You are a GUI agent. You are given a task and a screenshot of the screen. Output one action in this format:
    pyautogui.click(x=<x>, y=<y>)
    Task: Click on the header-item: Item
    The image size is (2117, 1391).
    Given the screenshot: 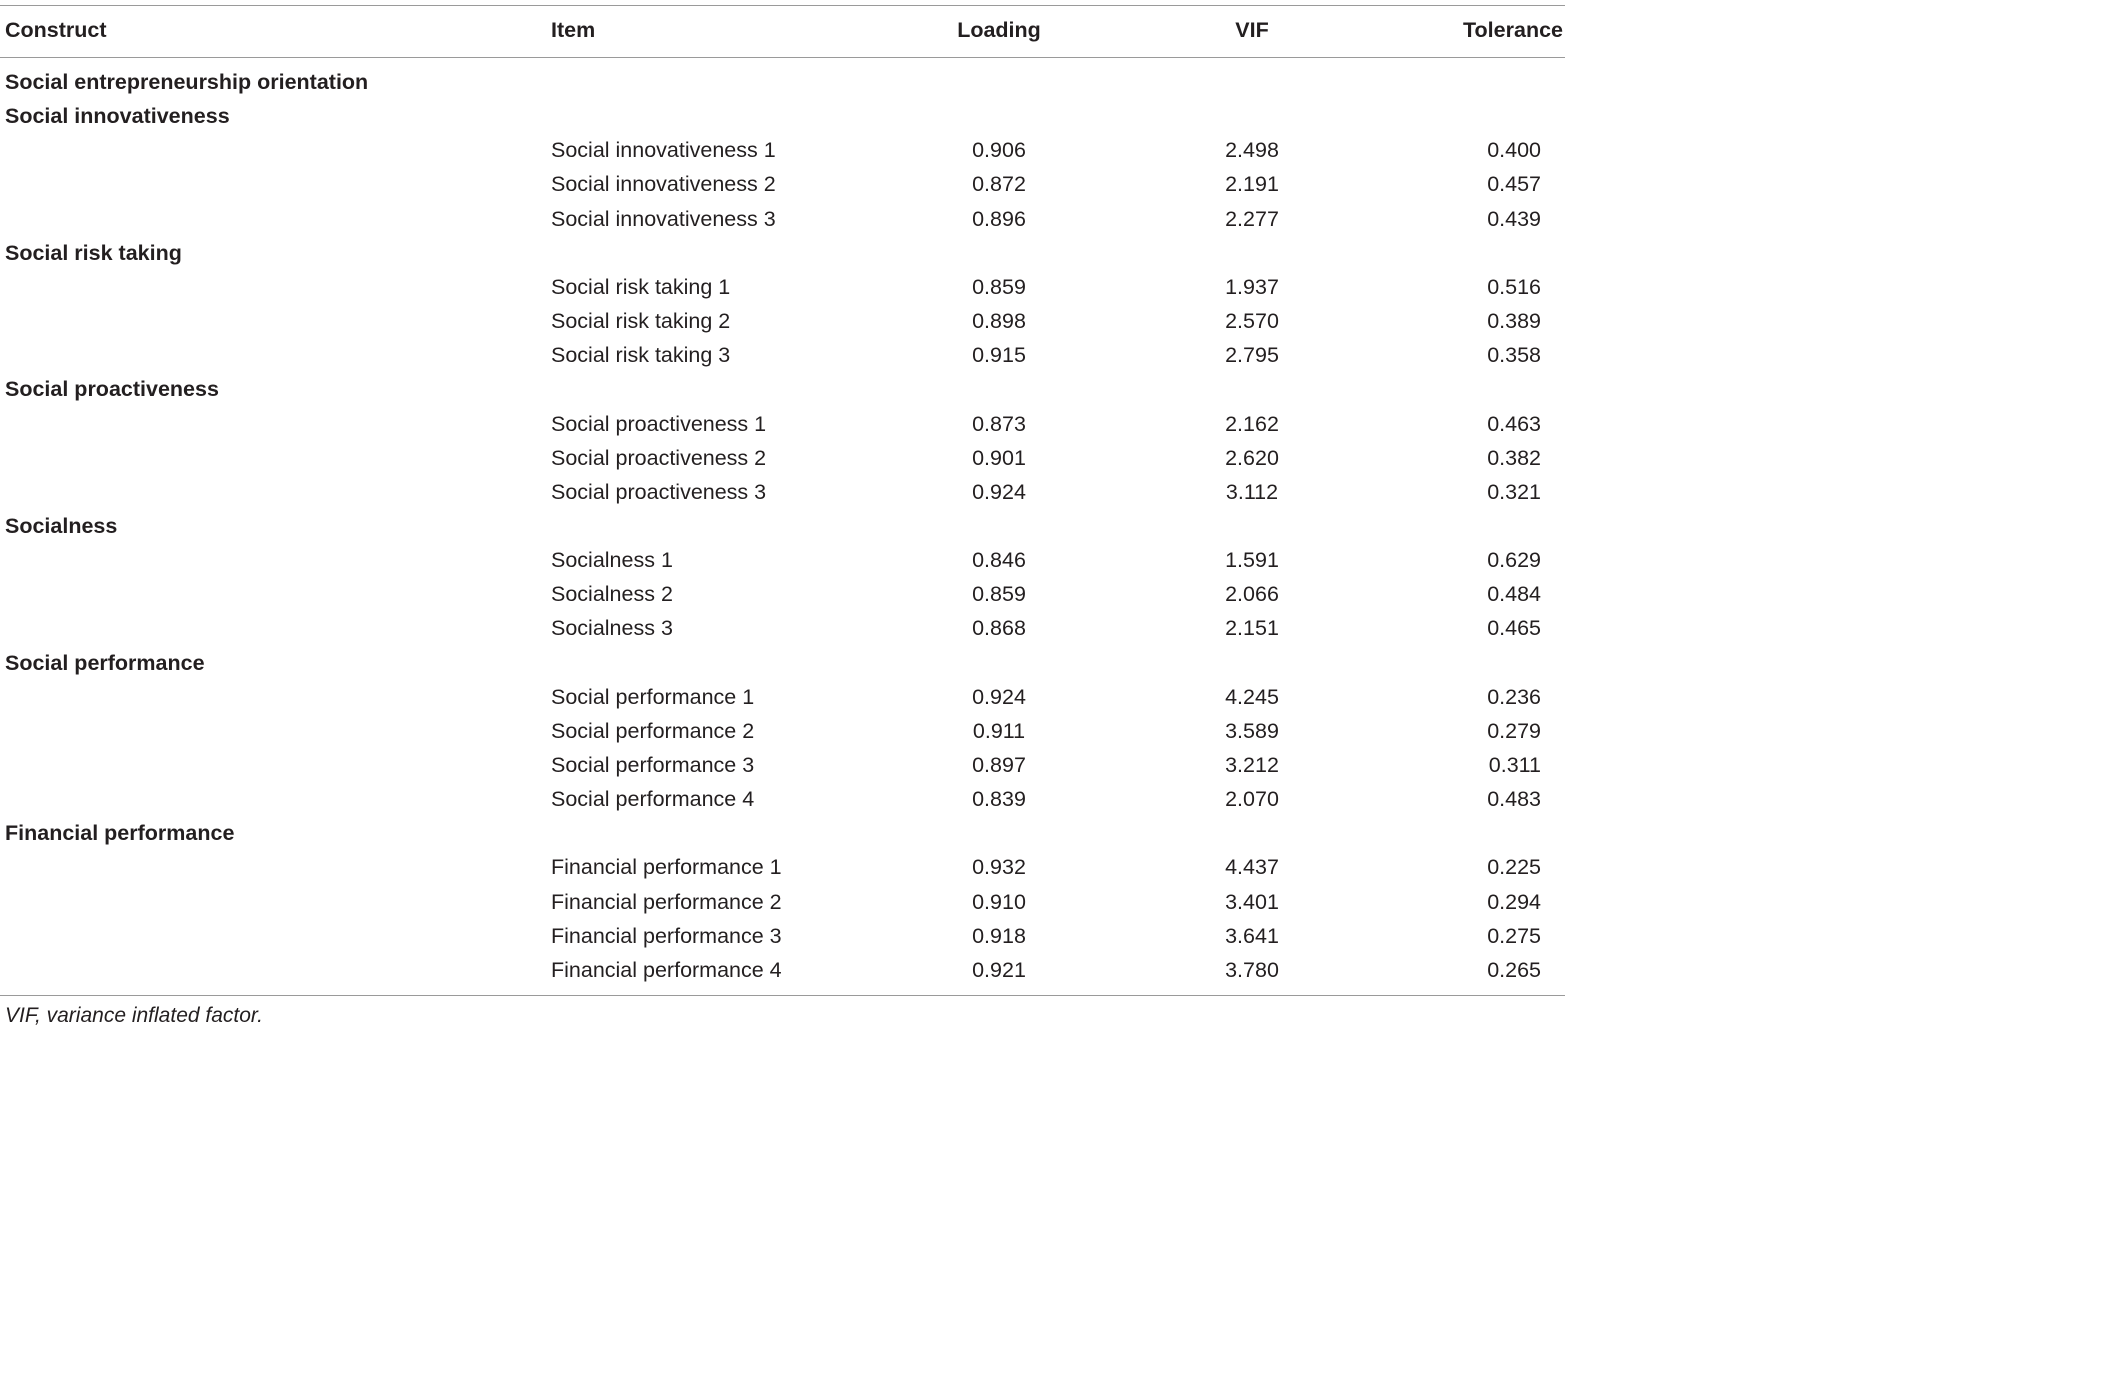 What is the action you would take?
    pyautogui.click(x=573, y=30)
    